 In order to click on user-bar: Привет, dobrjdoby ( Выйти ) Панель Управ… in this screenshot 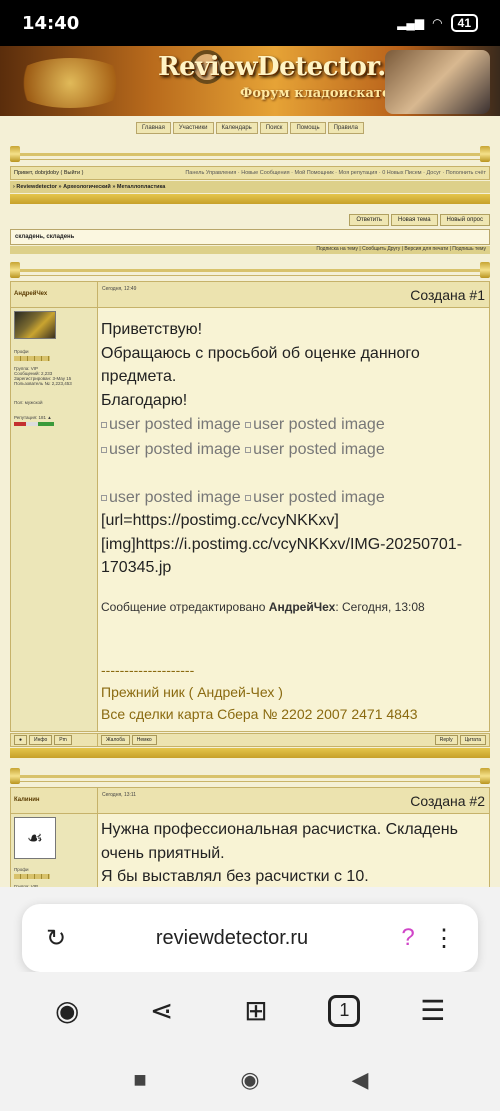, I will do `click(250, 173)`.